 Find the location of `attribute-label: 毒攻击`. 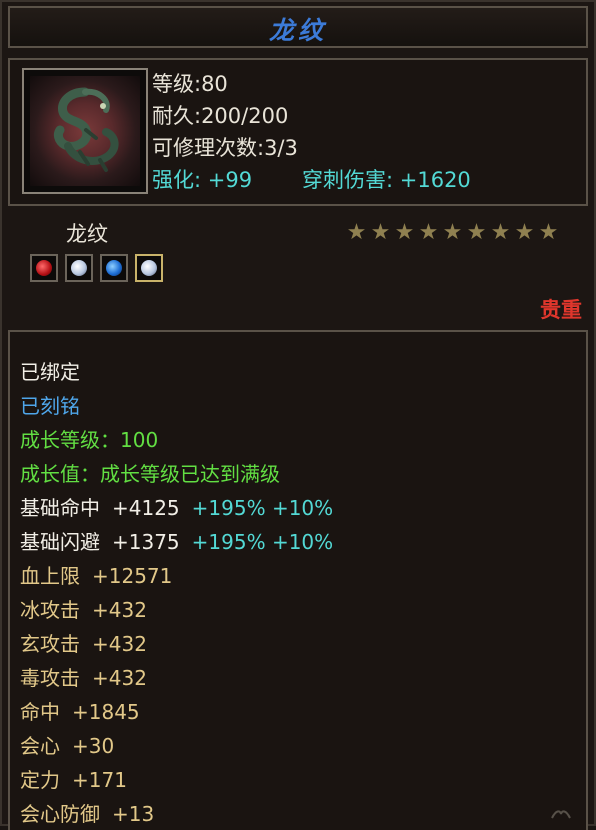

attribute-label: 毒攻击 is located at coordinates (50, 678).